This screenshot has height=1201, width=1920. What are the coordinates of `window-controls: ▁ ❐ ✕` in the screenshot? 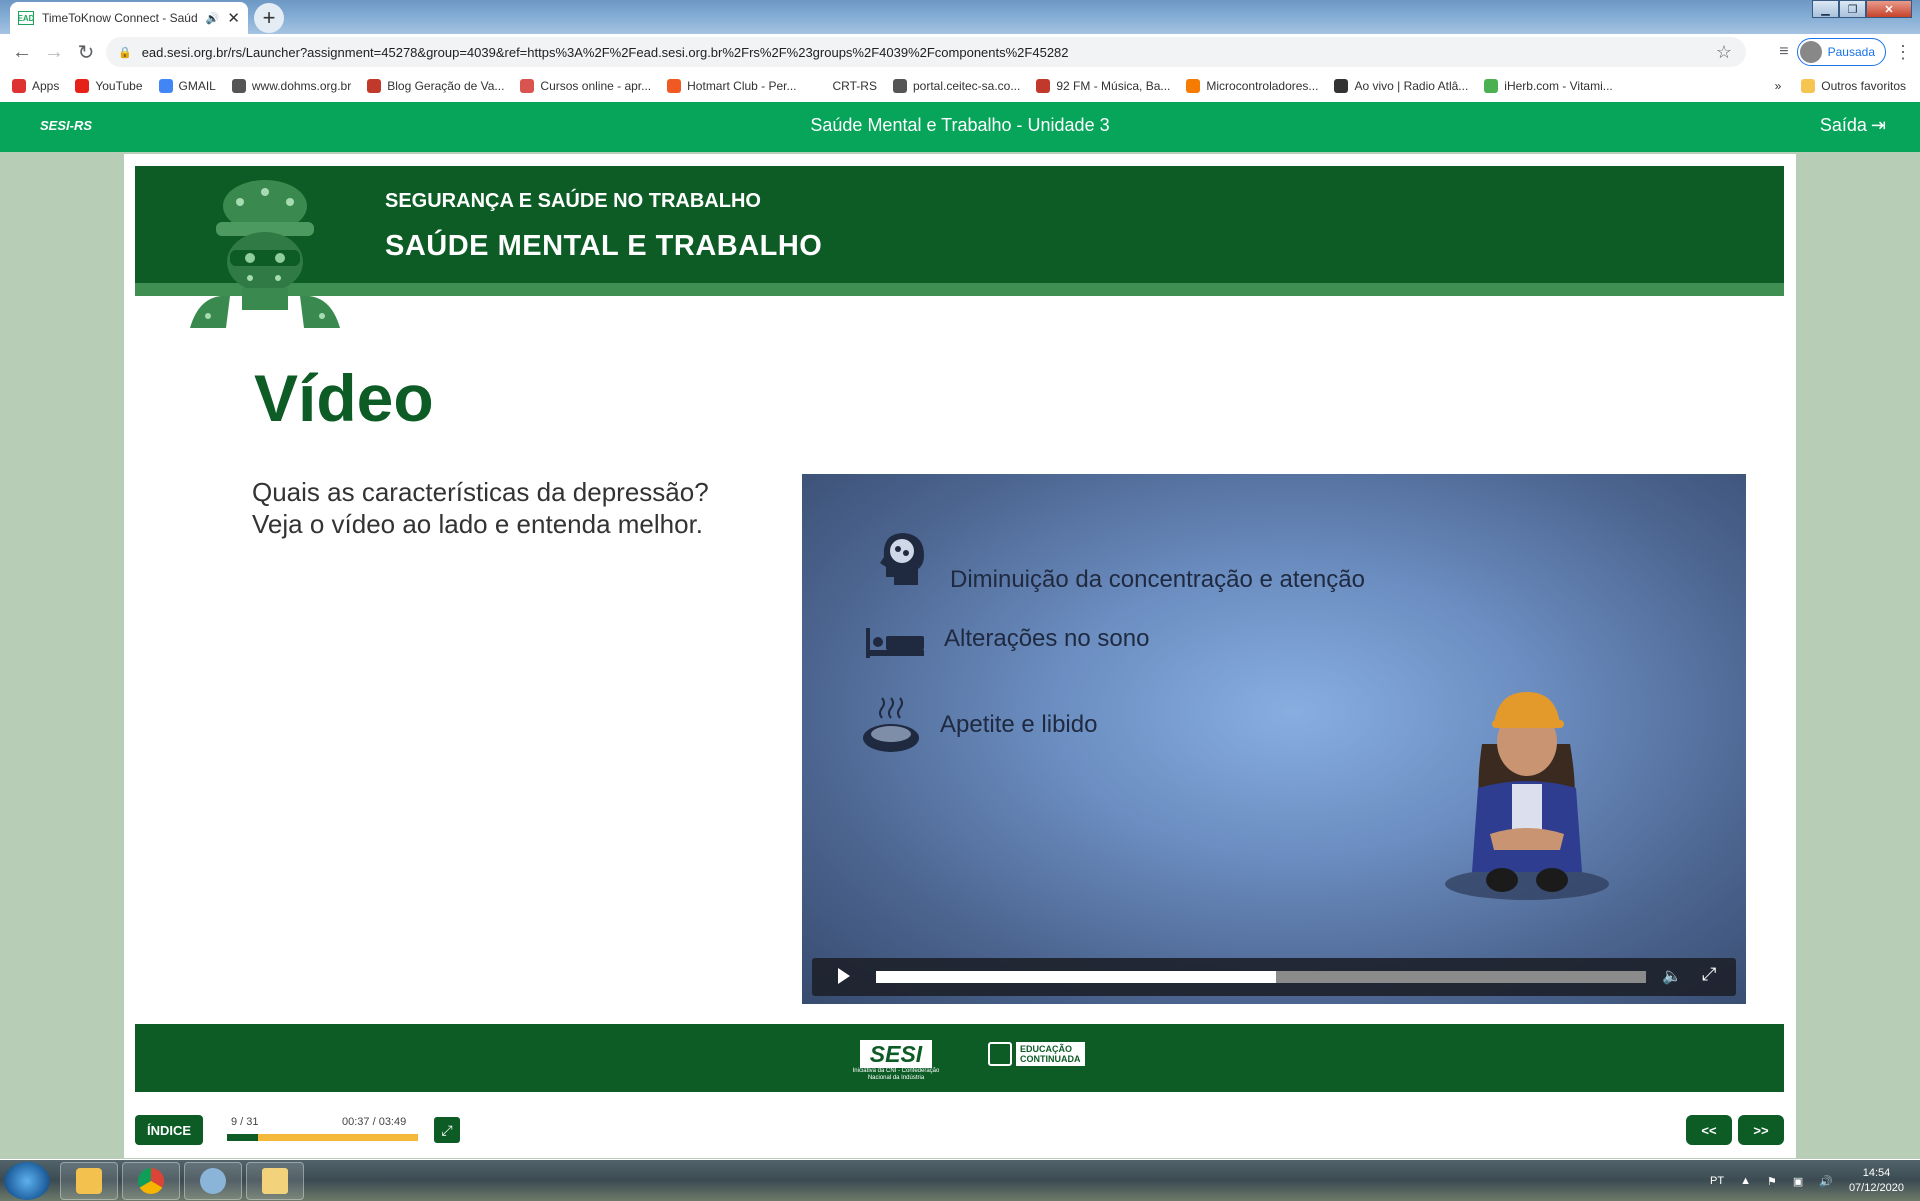 It's located at (1862, 9).